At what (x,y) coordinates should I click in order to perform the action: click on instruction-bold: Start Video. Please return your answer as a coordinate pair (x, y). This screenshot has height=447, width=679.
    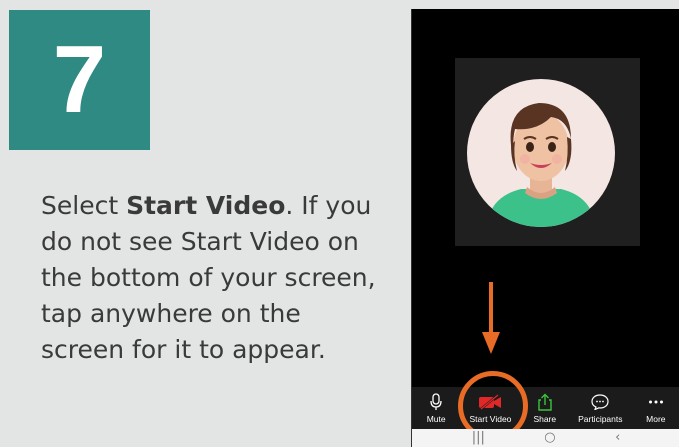
    Looking at the image, I should click on (206, 205).